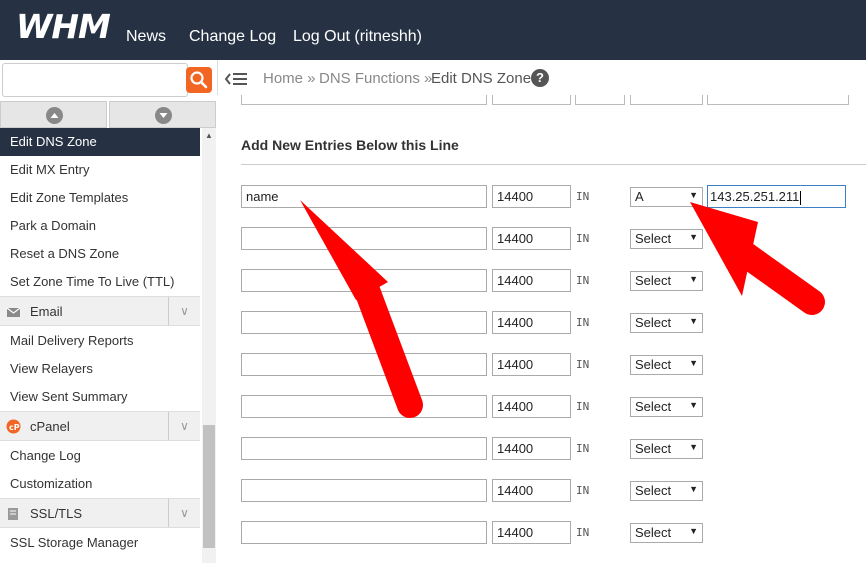  Describe the element at coordinates (757, 258) in the screenshot. I see `annotation-arrow-address-field` at that location.